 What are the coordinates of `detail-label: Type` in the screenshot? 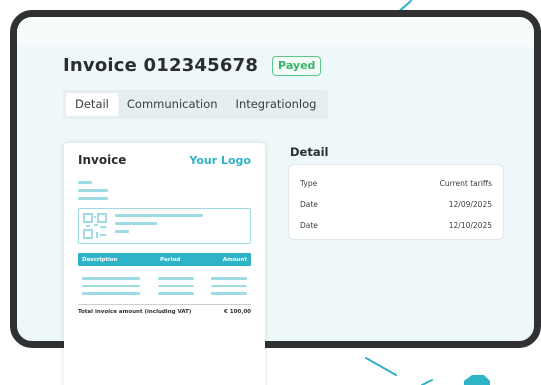 It's located at (309, 183).